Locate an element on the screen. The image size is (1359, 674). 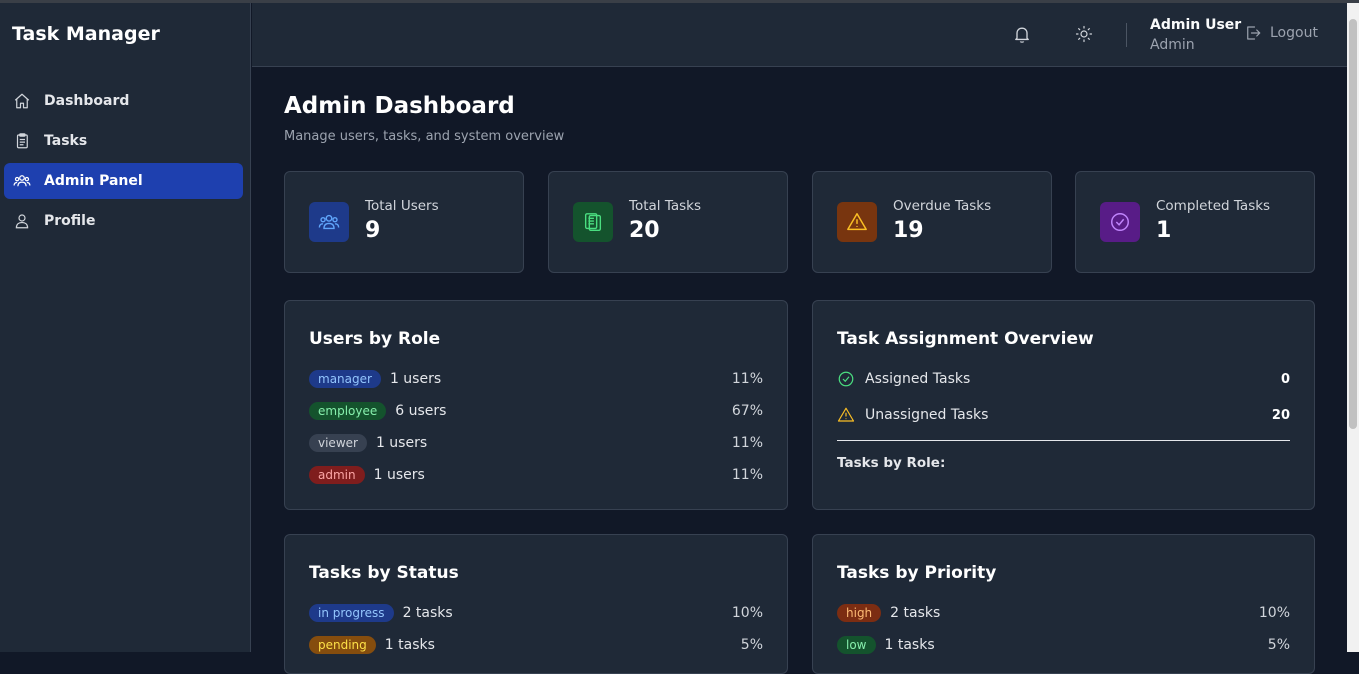
panel-title: Users by Role is located at coordinates (375, 339).